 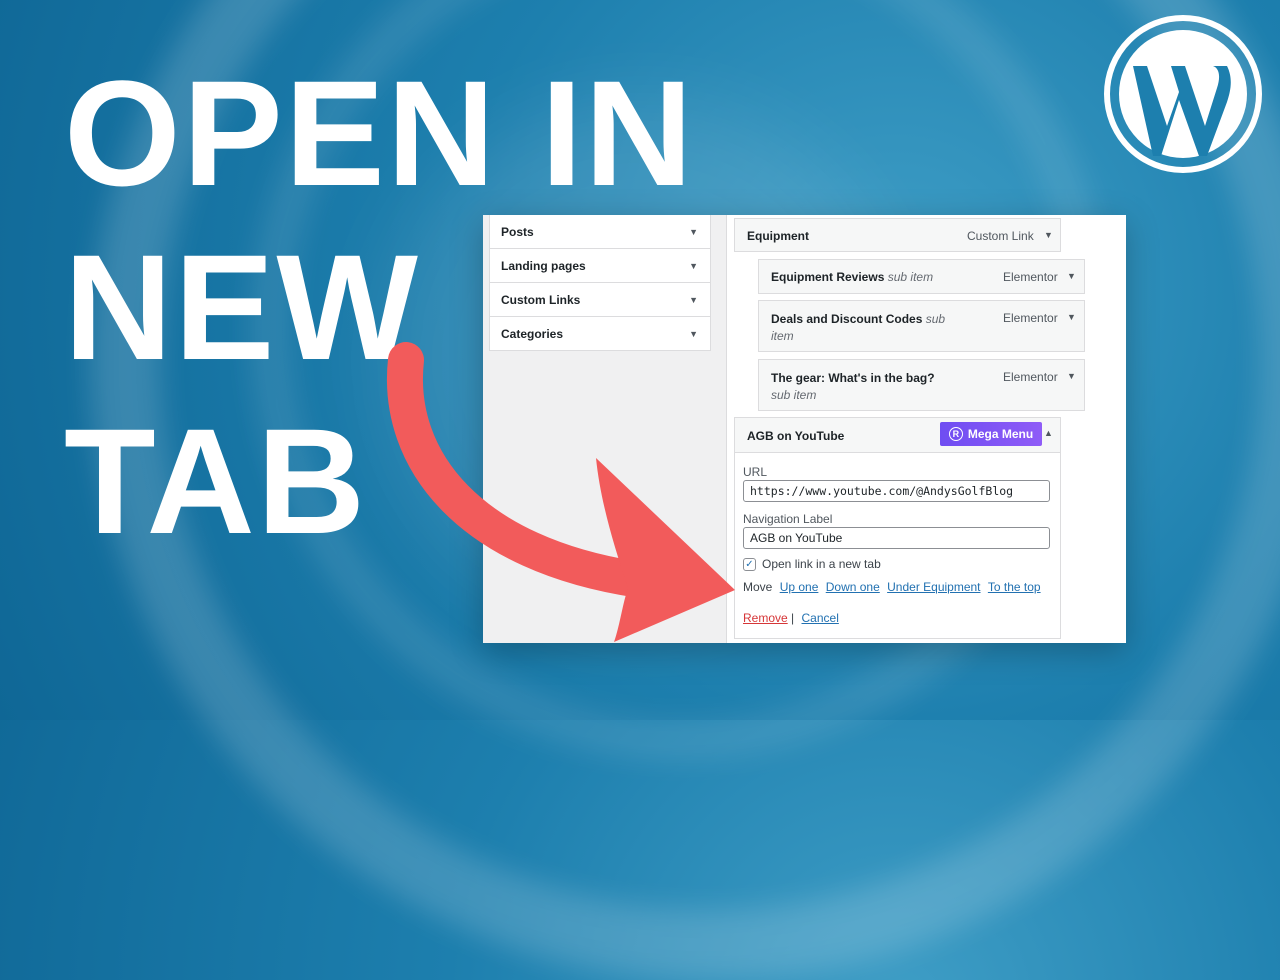 I want to click on menu-item-header: AGB on YouTube R Mega Menu ▲, so click(x=897, y=435).